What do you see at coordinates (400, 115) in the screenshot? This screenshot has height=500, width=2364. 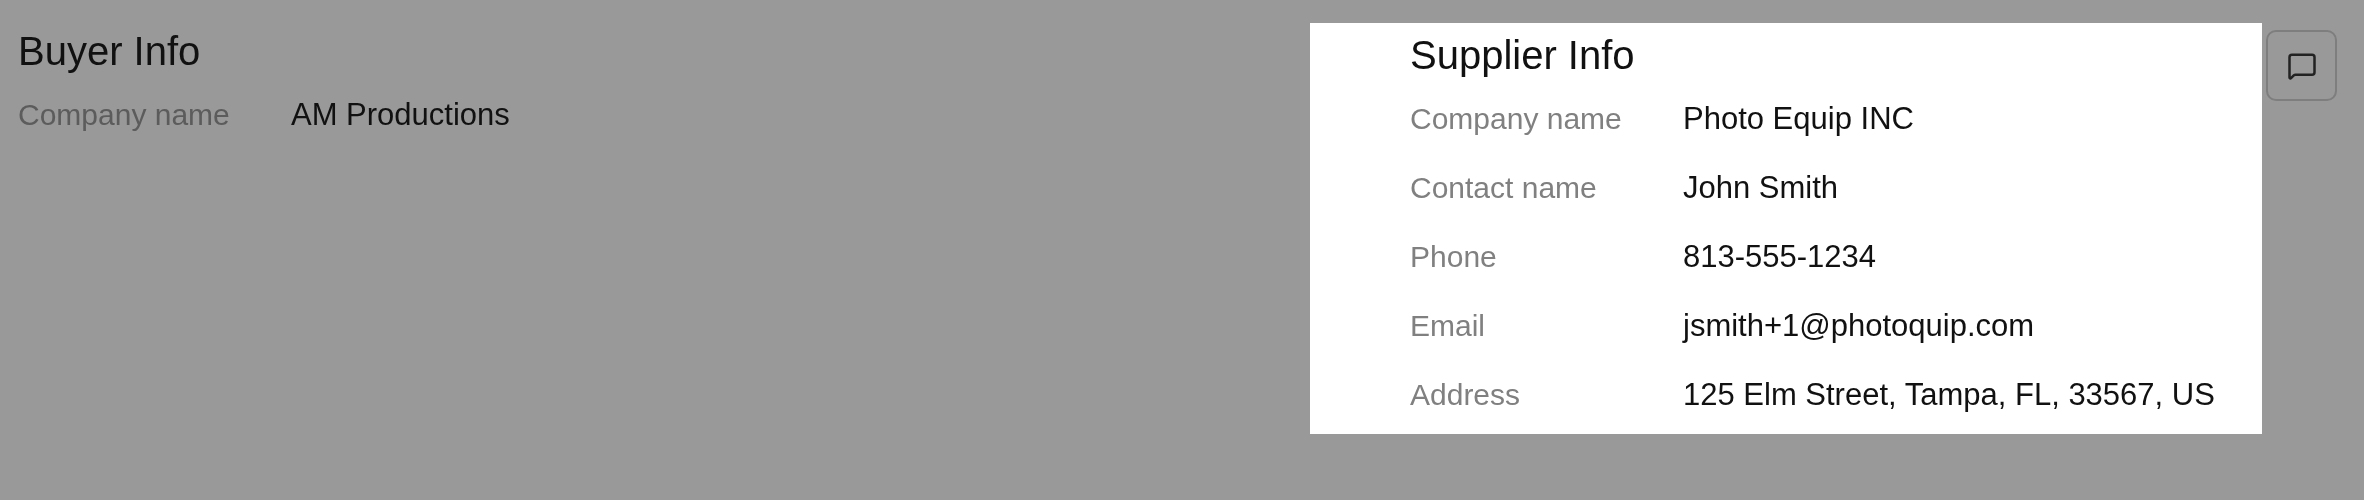 I see `field-value: AM Productions` at bounding box center [400, 115].